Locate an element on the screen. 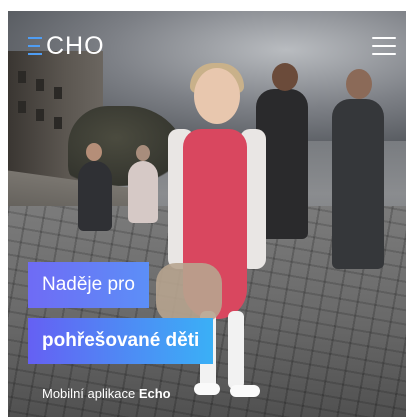  logo-e-icon is located at coordinates (35, 46).